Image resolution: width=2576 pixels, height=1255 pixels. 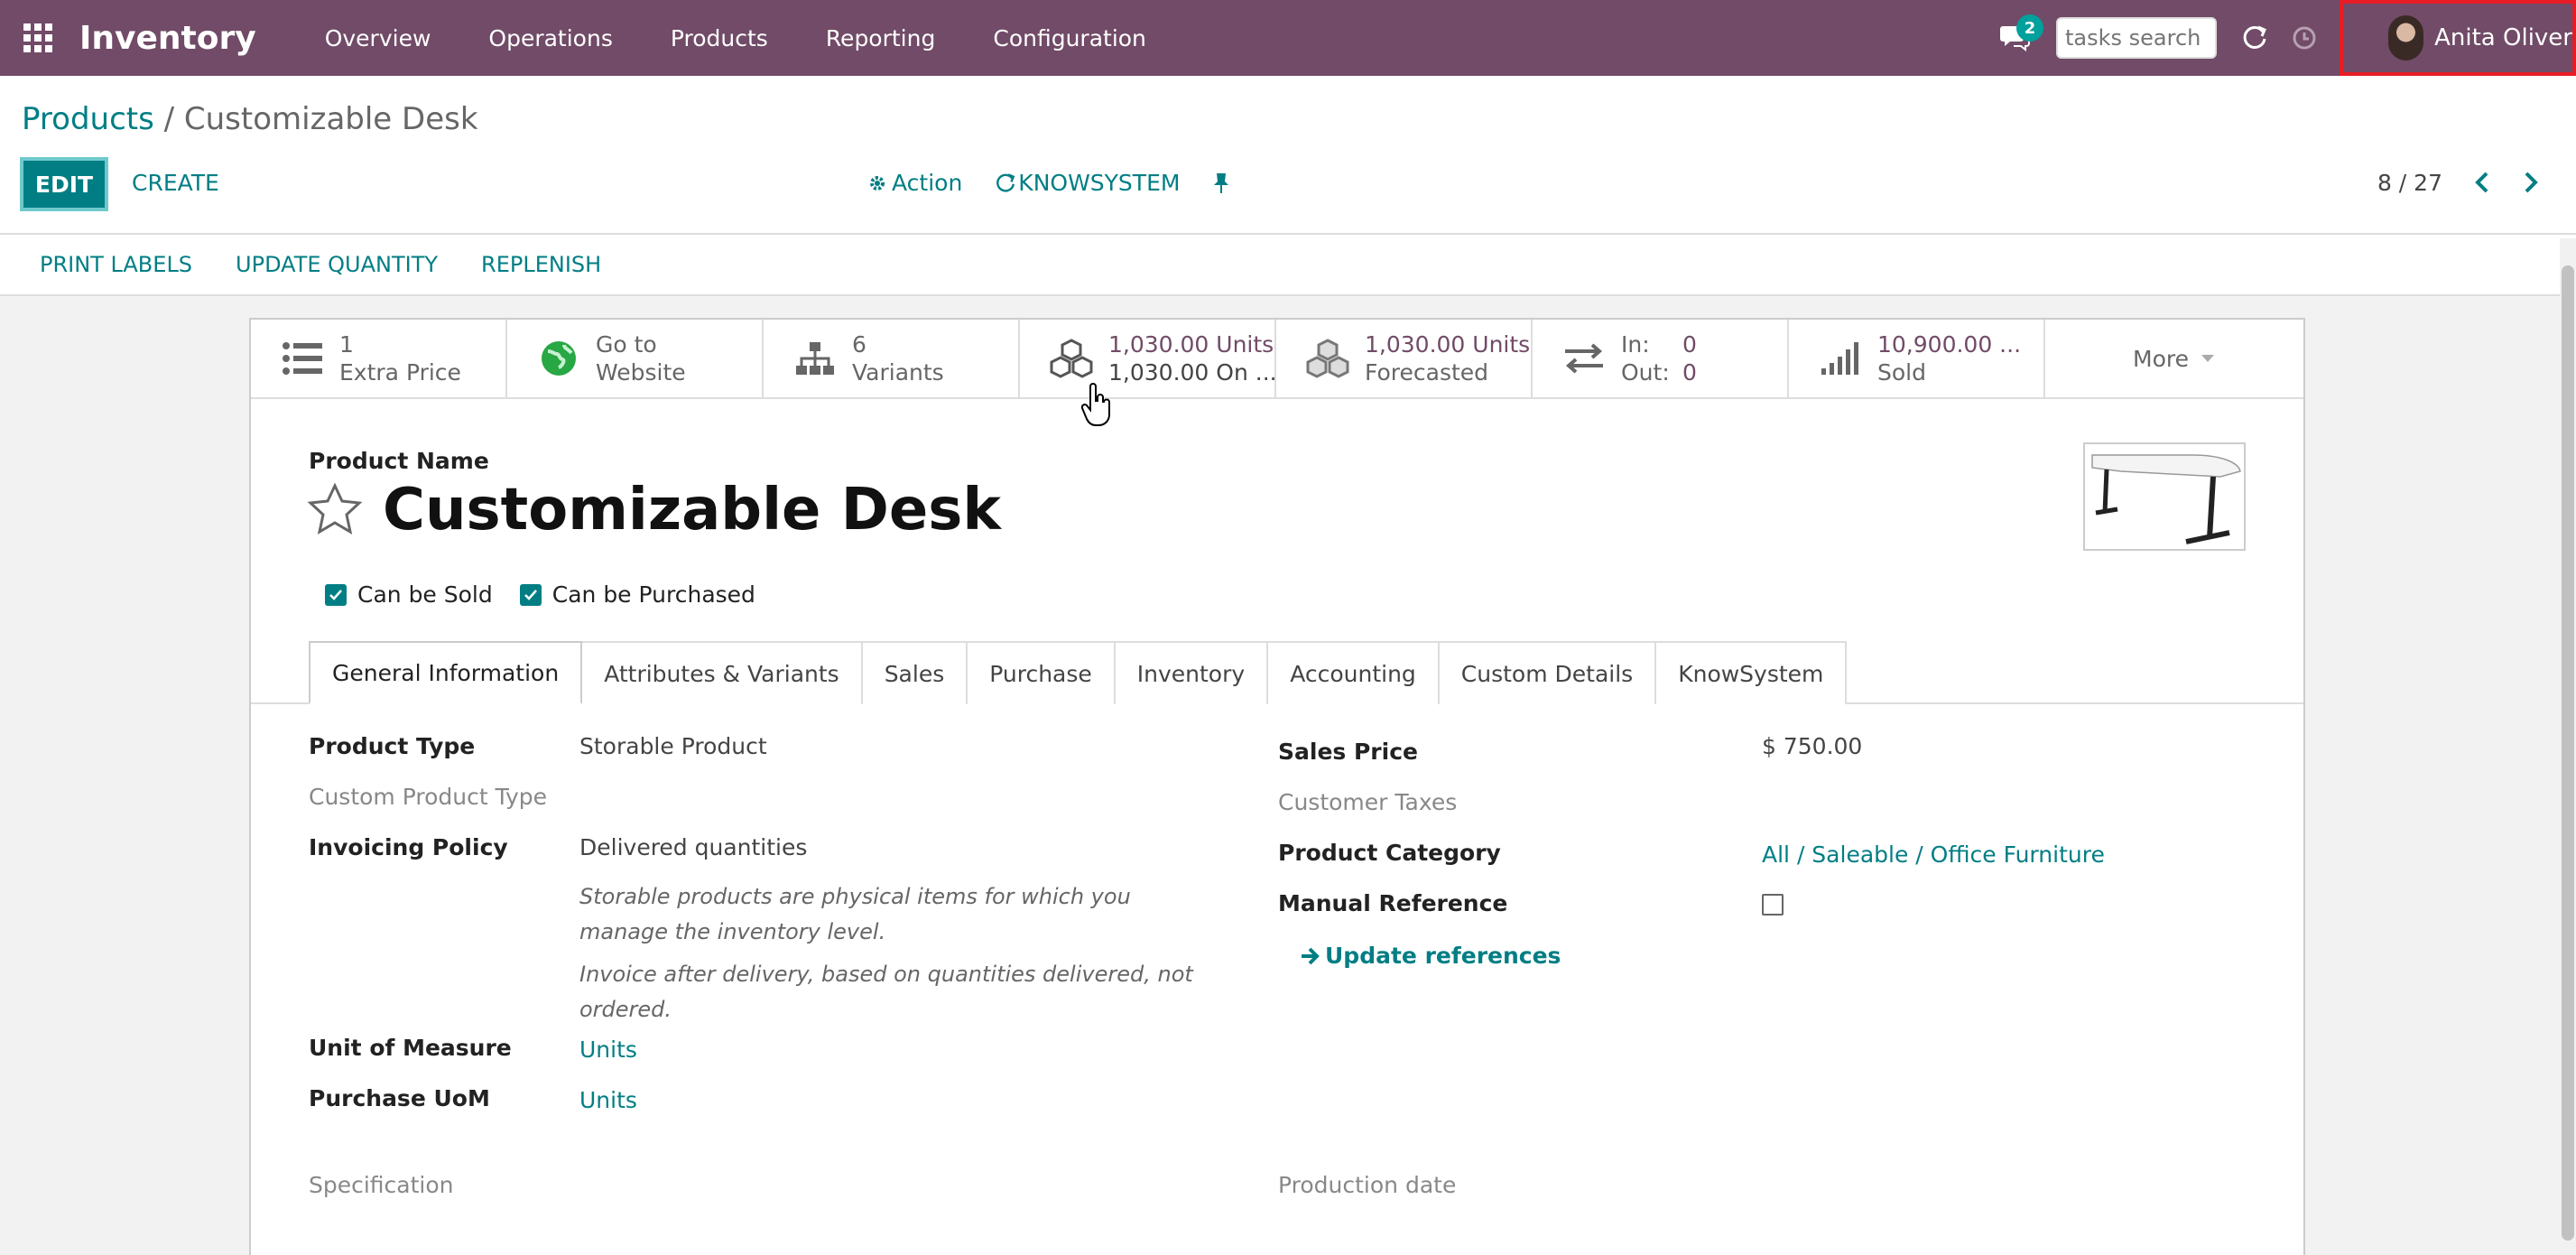 I want to click on update-references-button: Update references, so click(x=1430, y=956).